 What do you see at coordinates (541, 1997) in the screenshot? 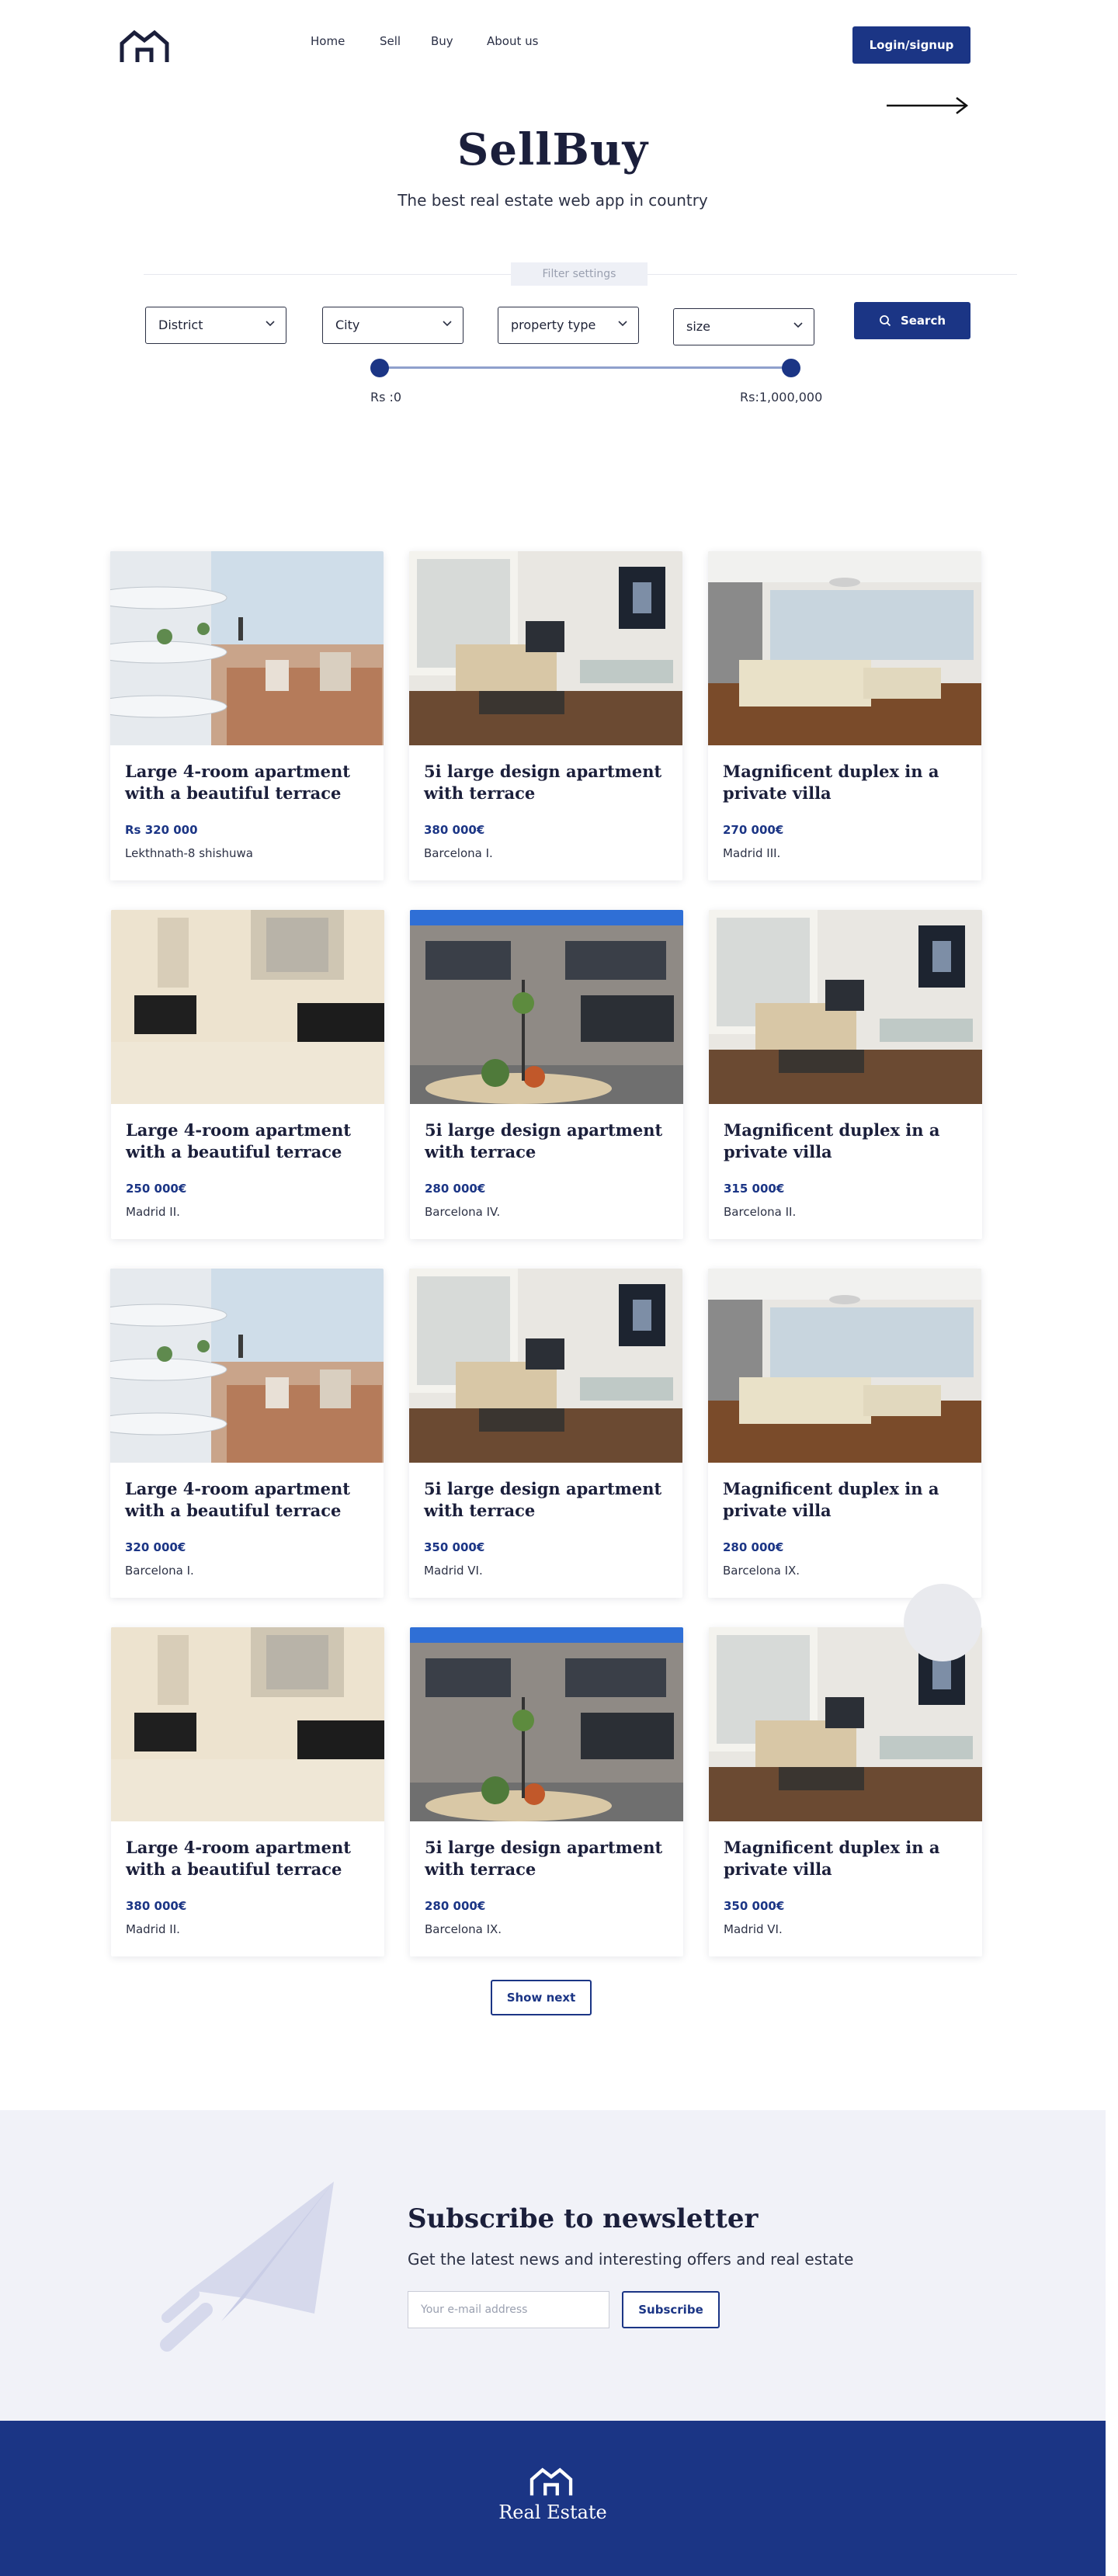
I see `show-next-button: Show next` at bounding box center [541, 1997].